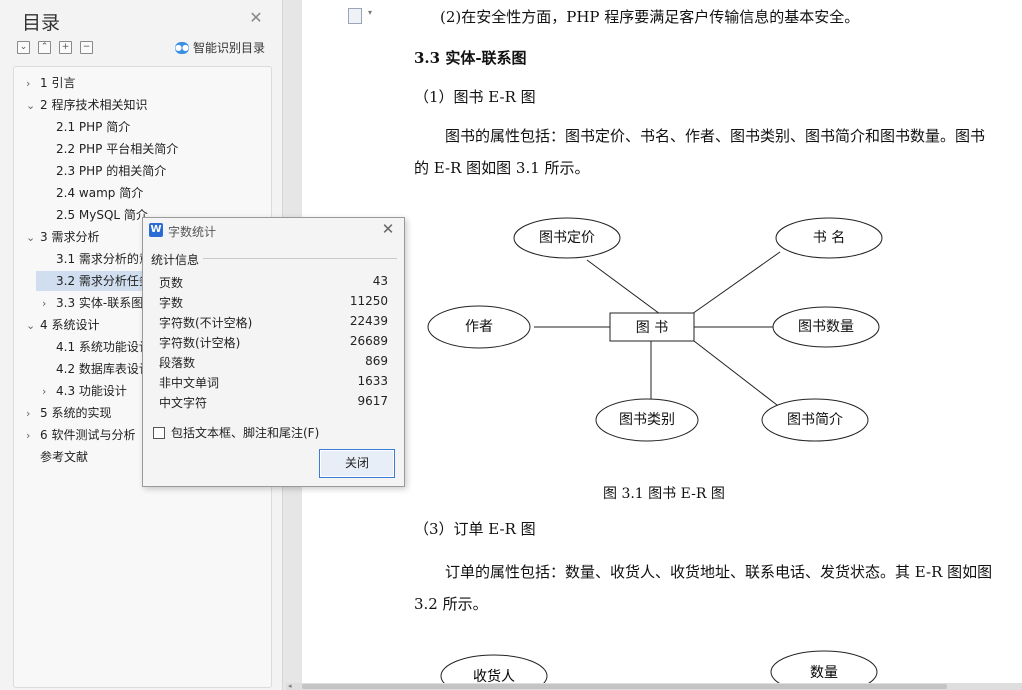 The width and height of the screenshot is (1022, 690). I want to click on toc-item: 2.3 PHP 的相关简介, so click(111, 171).